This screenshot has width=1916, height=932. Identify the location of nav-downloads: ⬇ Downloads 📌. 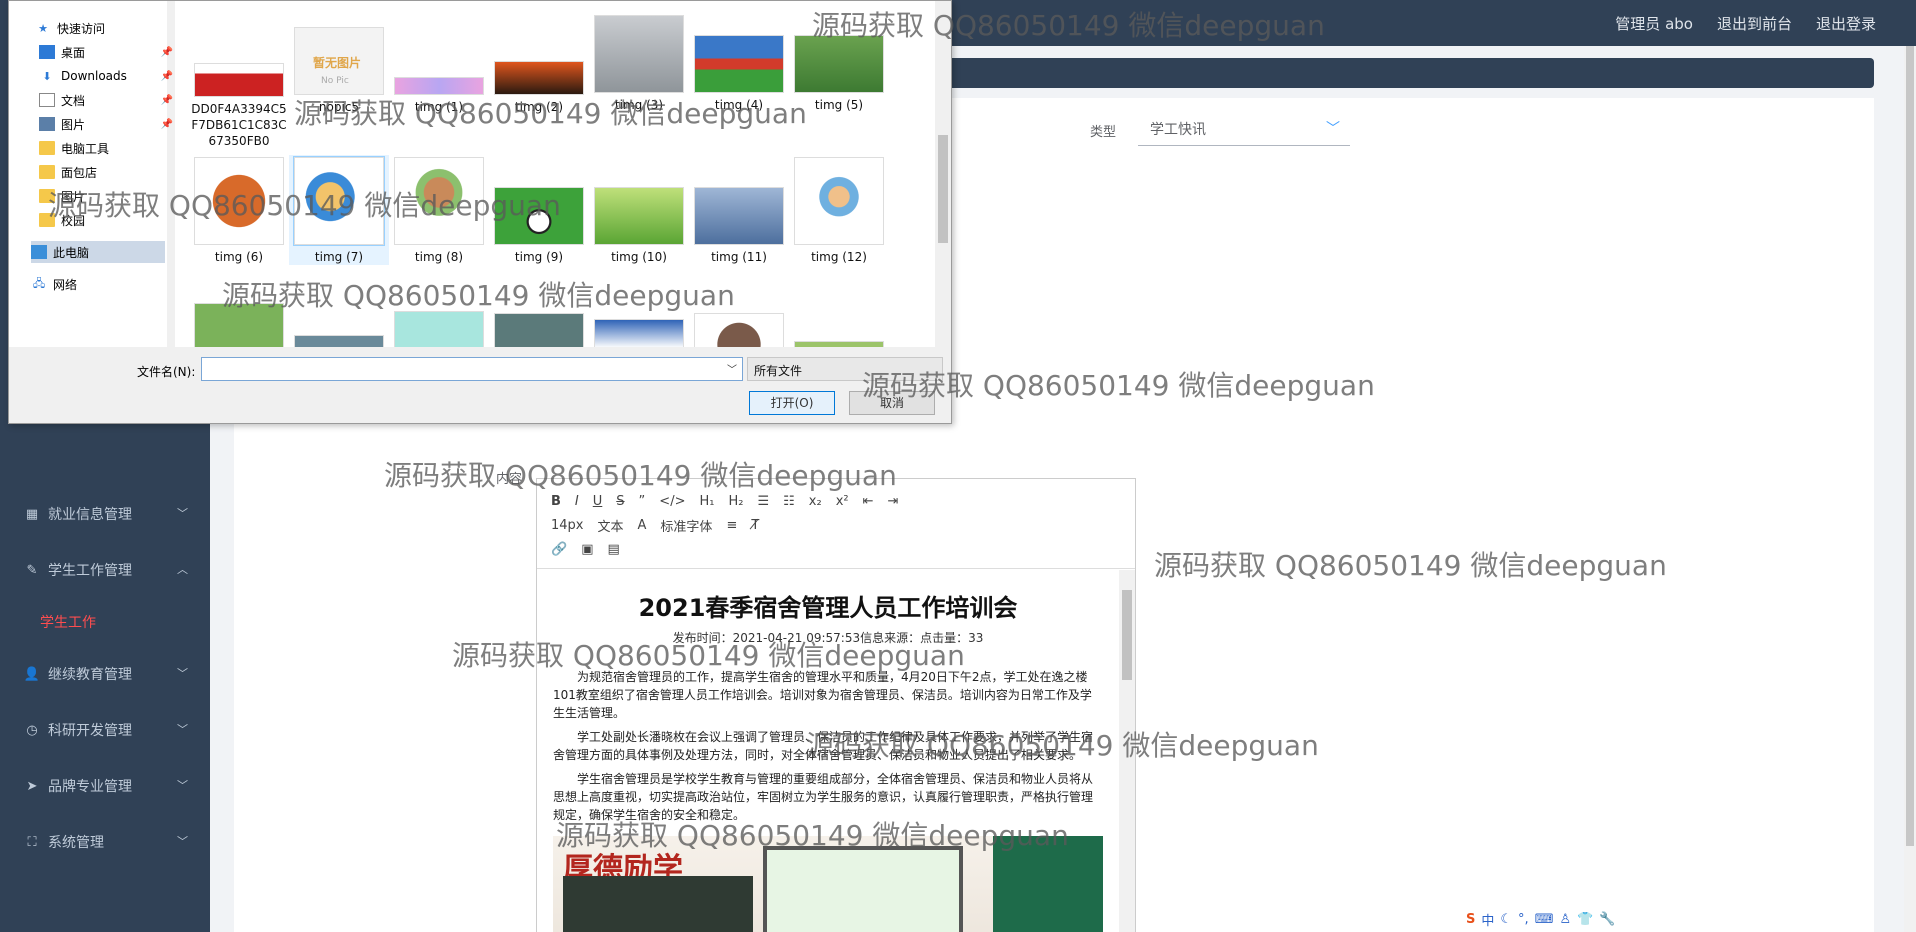
(106, 76).